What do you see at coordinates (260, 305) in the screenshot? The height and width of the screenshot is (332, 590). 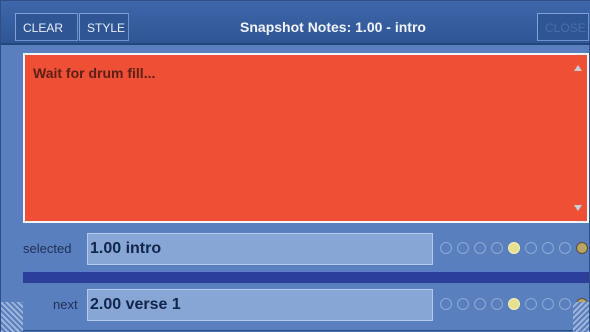 I see `next-snapshot-field: 2.00 verse 1` at bounding box center [260, 305].